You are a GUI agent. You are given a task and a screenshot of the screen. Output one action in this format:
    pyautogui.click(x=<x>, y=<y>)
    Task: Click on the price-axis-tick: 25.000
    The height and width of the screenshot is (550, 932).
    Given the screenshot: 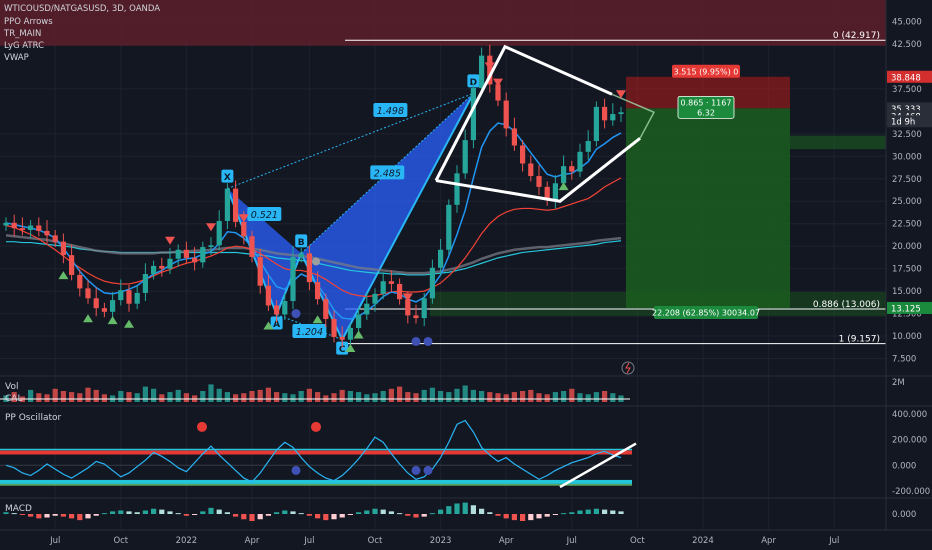 What is the action you would take?
    pyautogui.click(x=907, y=202)
    